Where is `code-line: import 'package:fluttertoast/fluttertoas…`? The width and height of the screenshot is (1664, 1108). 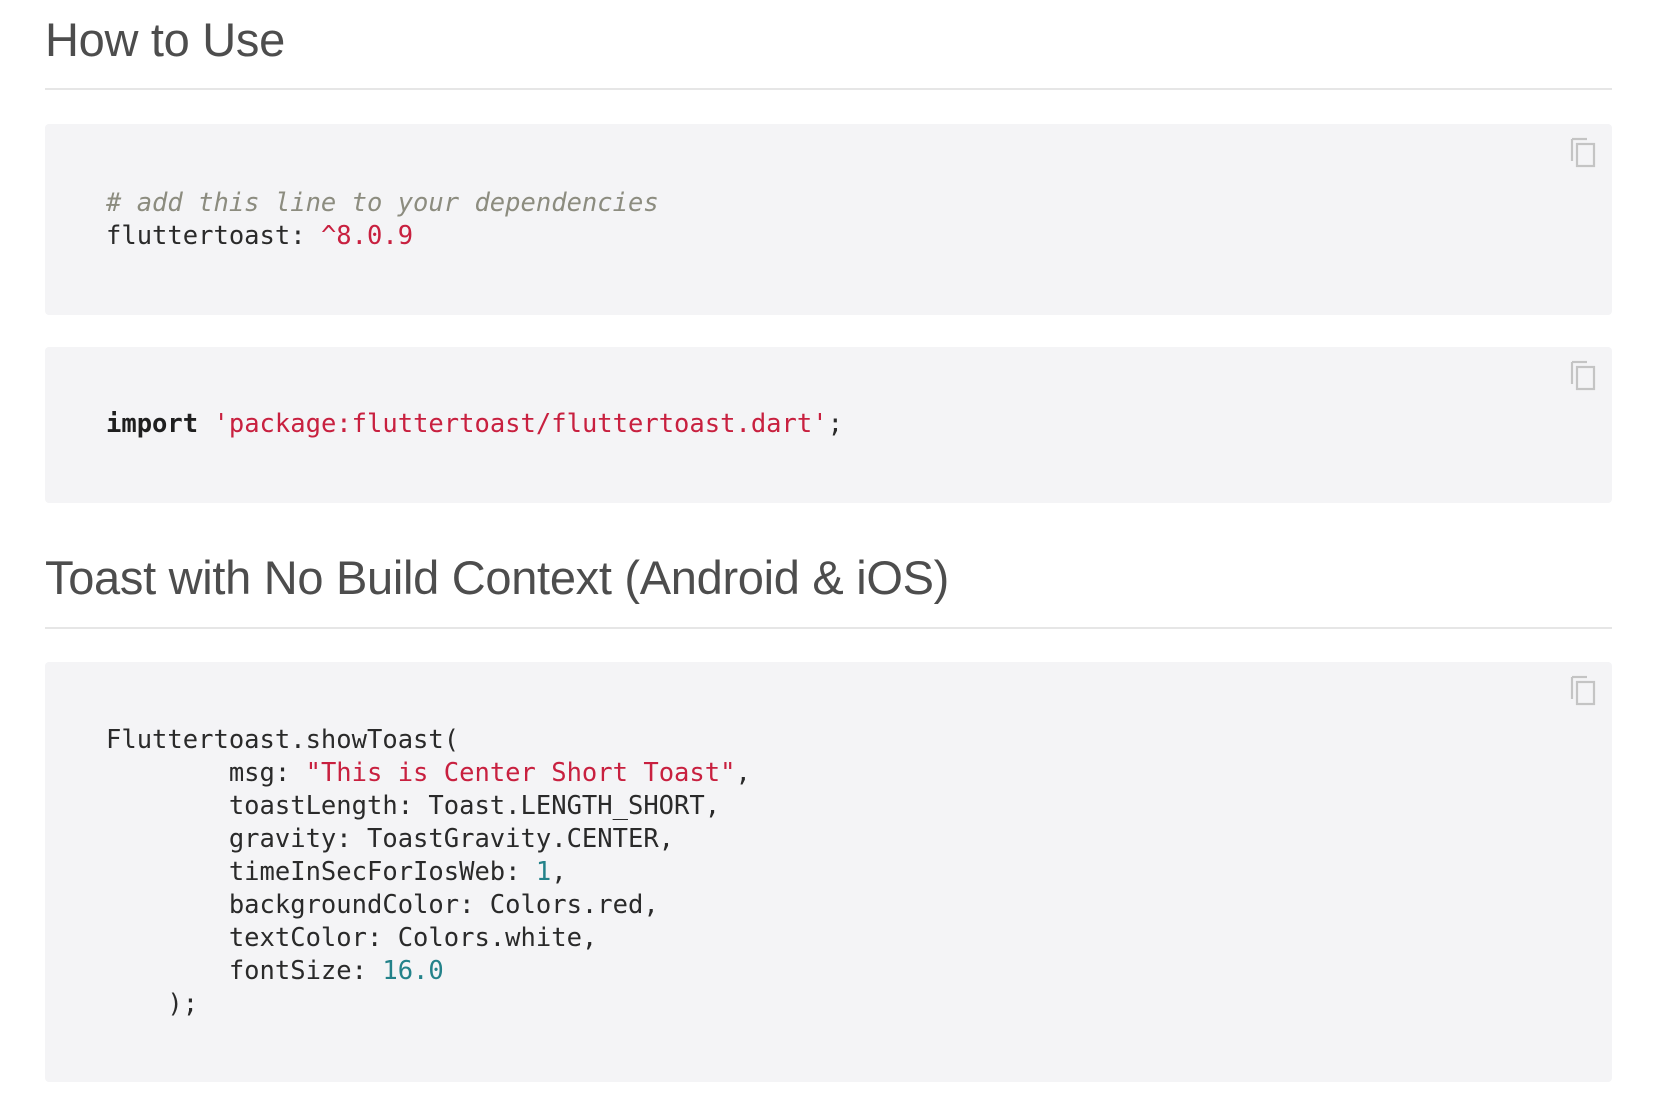
code-line: import 'package:fluttertoast/fluttertoas… is located at coordinates (474, 424).